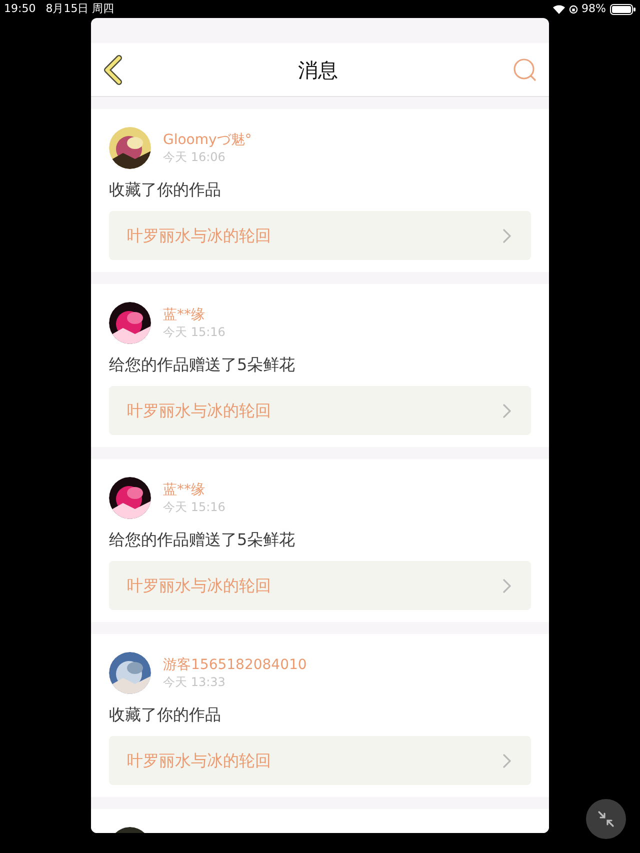  What do you see at coordinates (20, 8) in the screenshot?
I see `status-time: 19:50` at bounding box center [20, 8].